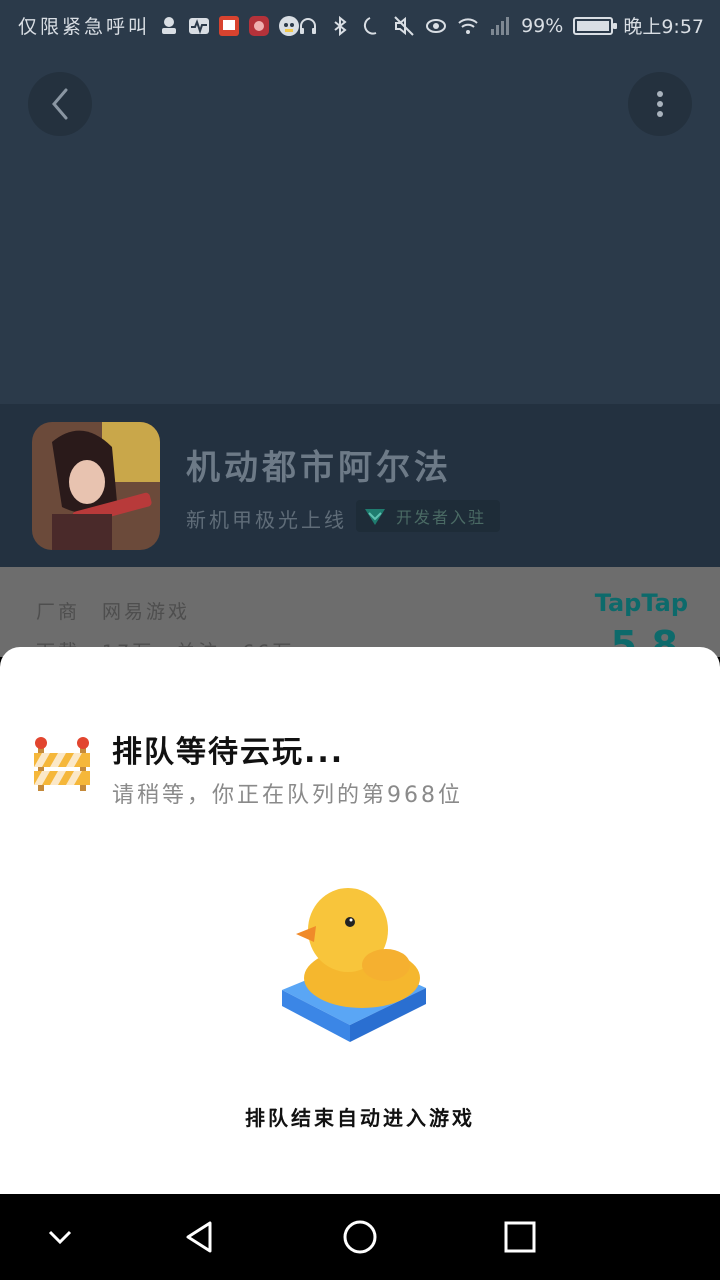  I want to click on circle-home-icon, so click(360, 1237).